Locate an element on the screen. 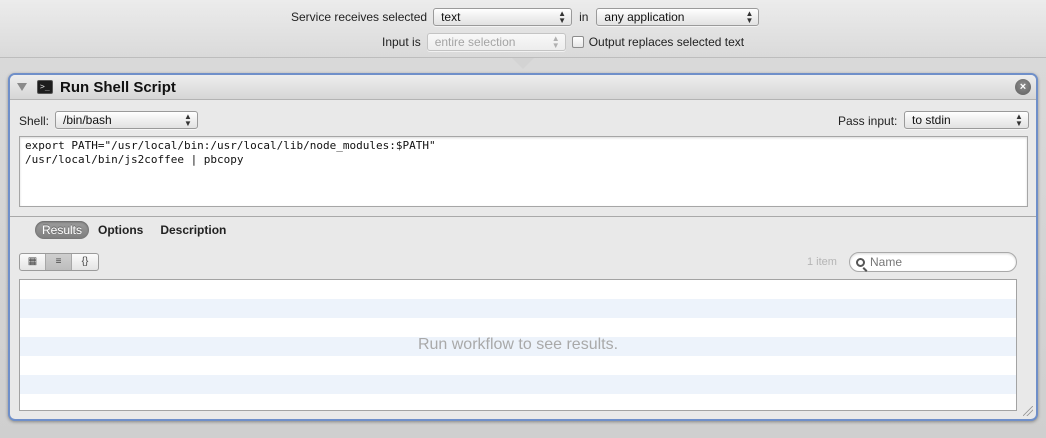 This screenshot has width=1046, height=438. input-is-value: entire selection is located at coordinates (475, 42).